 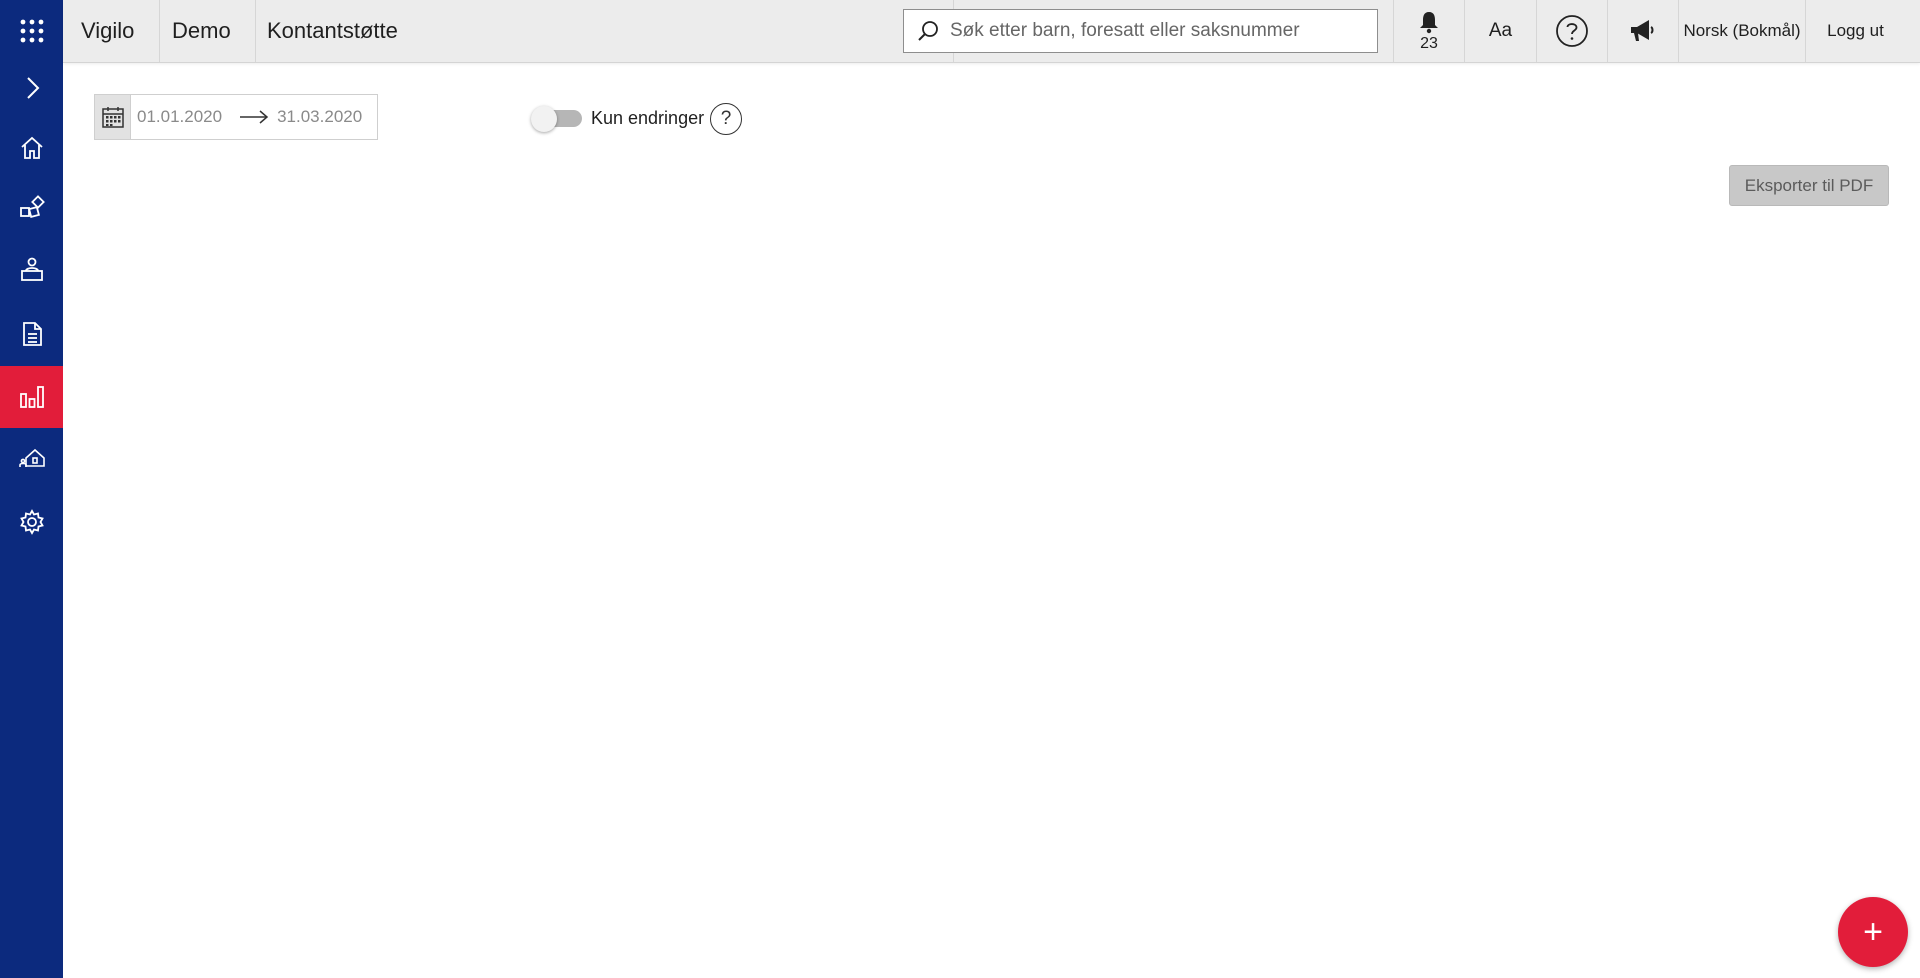 I want to click on bar-chart-icon, so click(x=31, y=397).